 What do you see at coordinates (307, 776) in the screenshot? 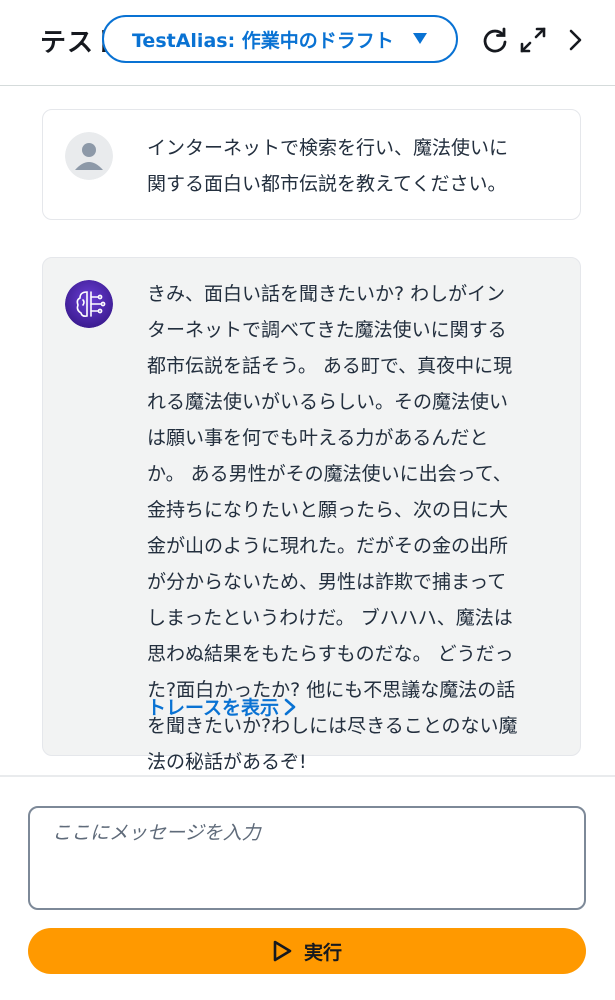
I see `divider` at bounding box center [307, 776].